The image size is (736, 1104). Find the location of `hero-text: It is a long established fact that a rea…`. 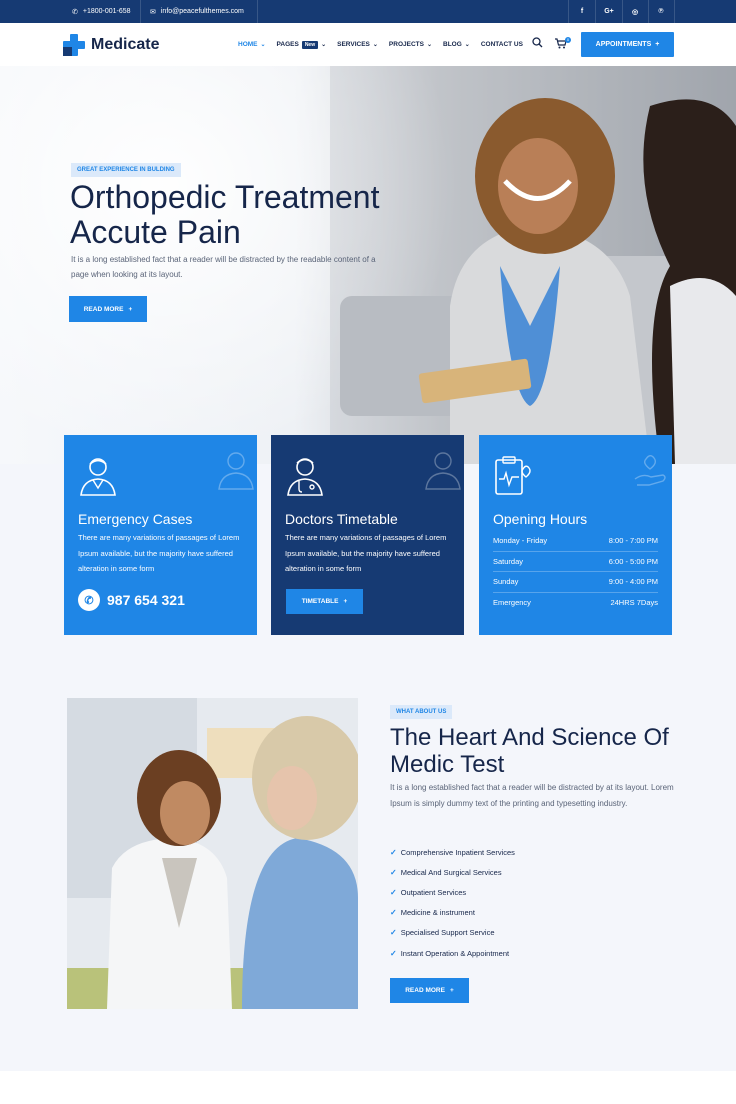

hero-text: It is a long established fact that a rea… is located at coordinates (223, 267).